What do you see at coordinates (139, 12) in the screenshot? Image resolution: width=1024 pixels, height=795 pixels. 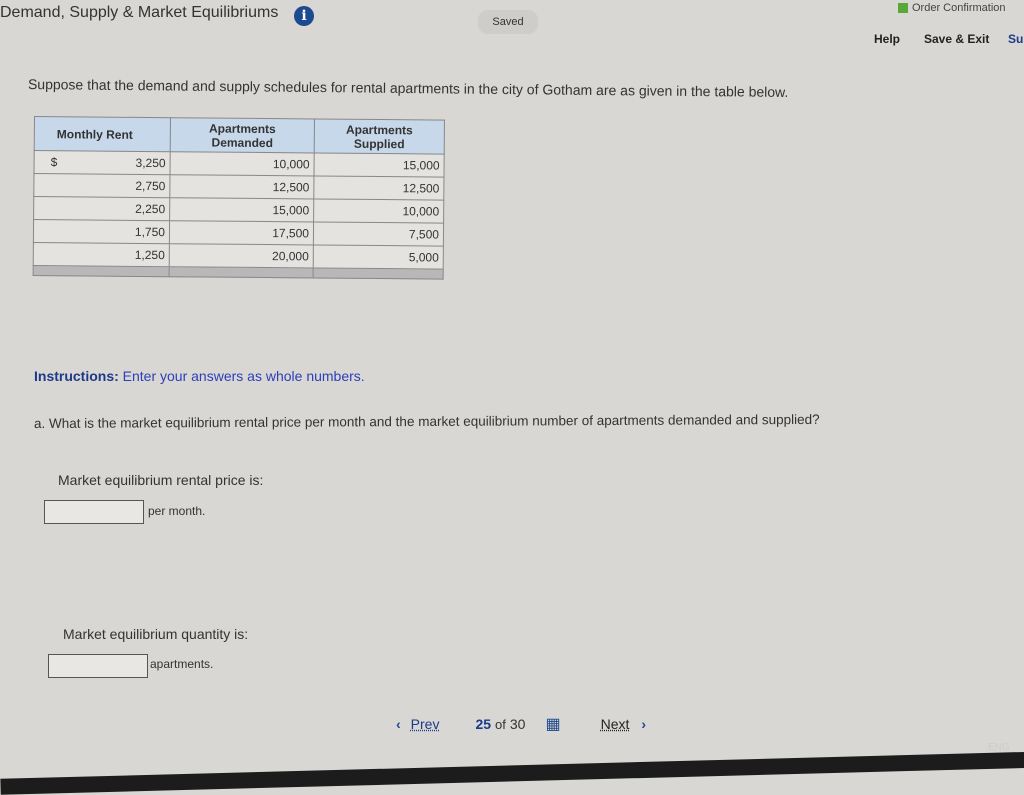 I see `page-title: Demand, Supply & Market Equilibriums` at bounding box center [139, 12].